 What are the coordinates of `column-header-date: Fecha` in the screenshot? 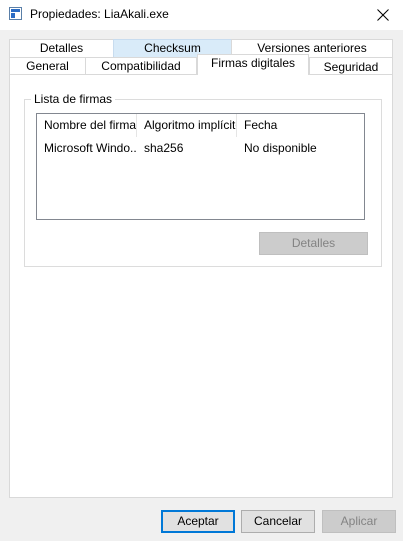 It's located at (299, 125).